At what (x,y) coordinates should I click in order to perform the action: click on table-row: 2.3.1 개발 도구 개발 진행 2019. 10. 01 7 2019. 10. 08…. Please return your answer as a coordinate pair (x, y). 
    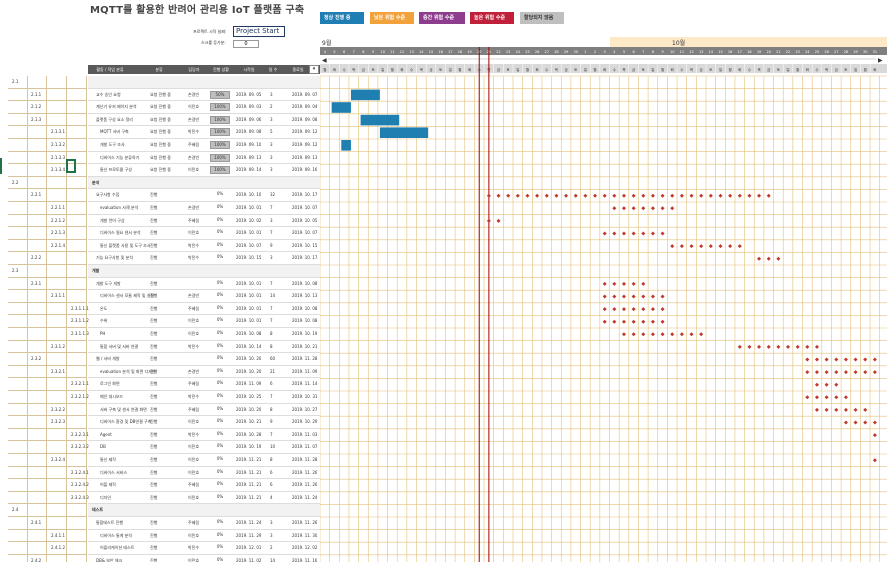
    Looking at the image, I should click on (160, 284).